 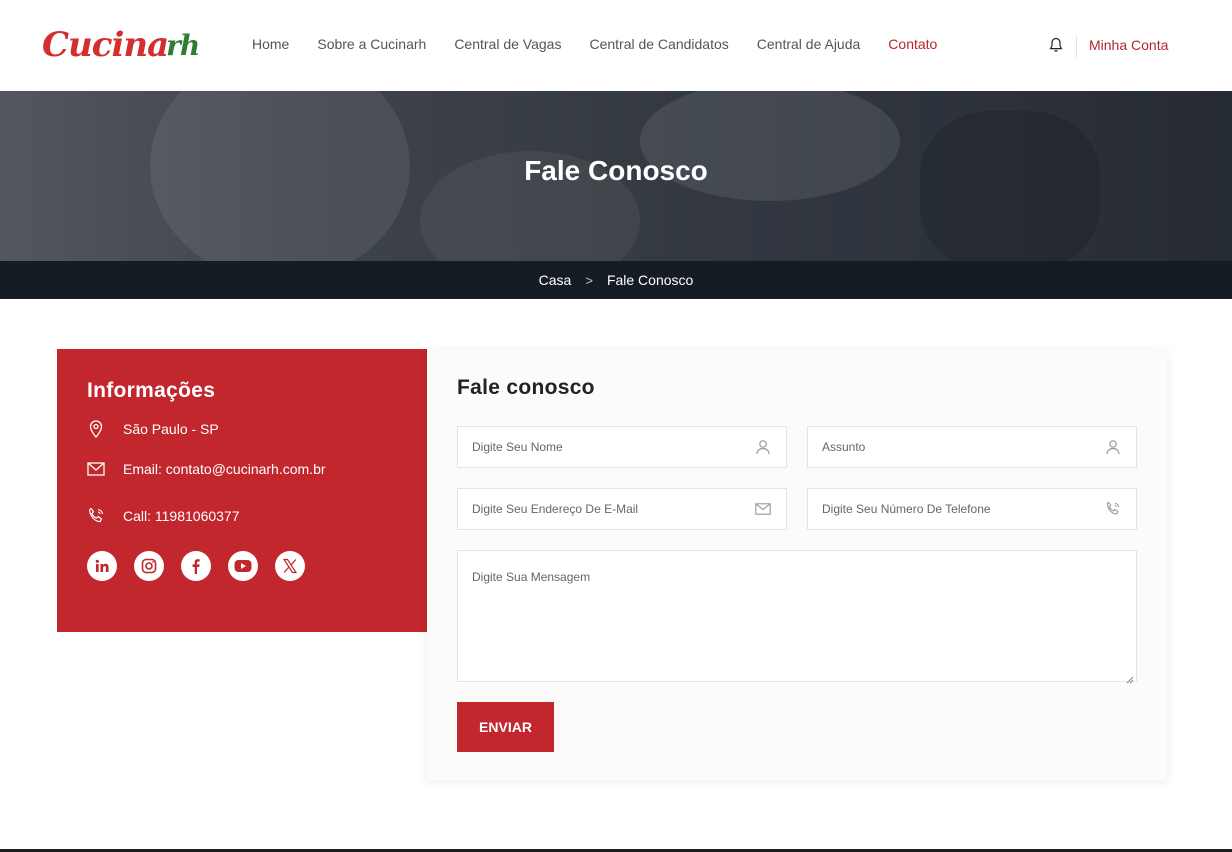 I want to click on subject-field, so click(x=972, y=447).